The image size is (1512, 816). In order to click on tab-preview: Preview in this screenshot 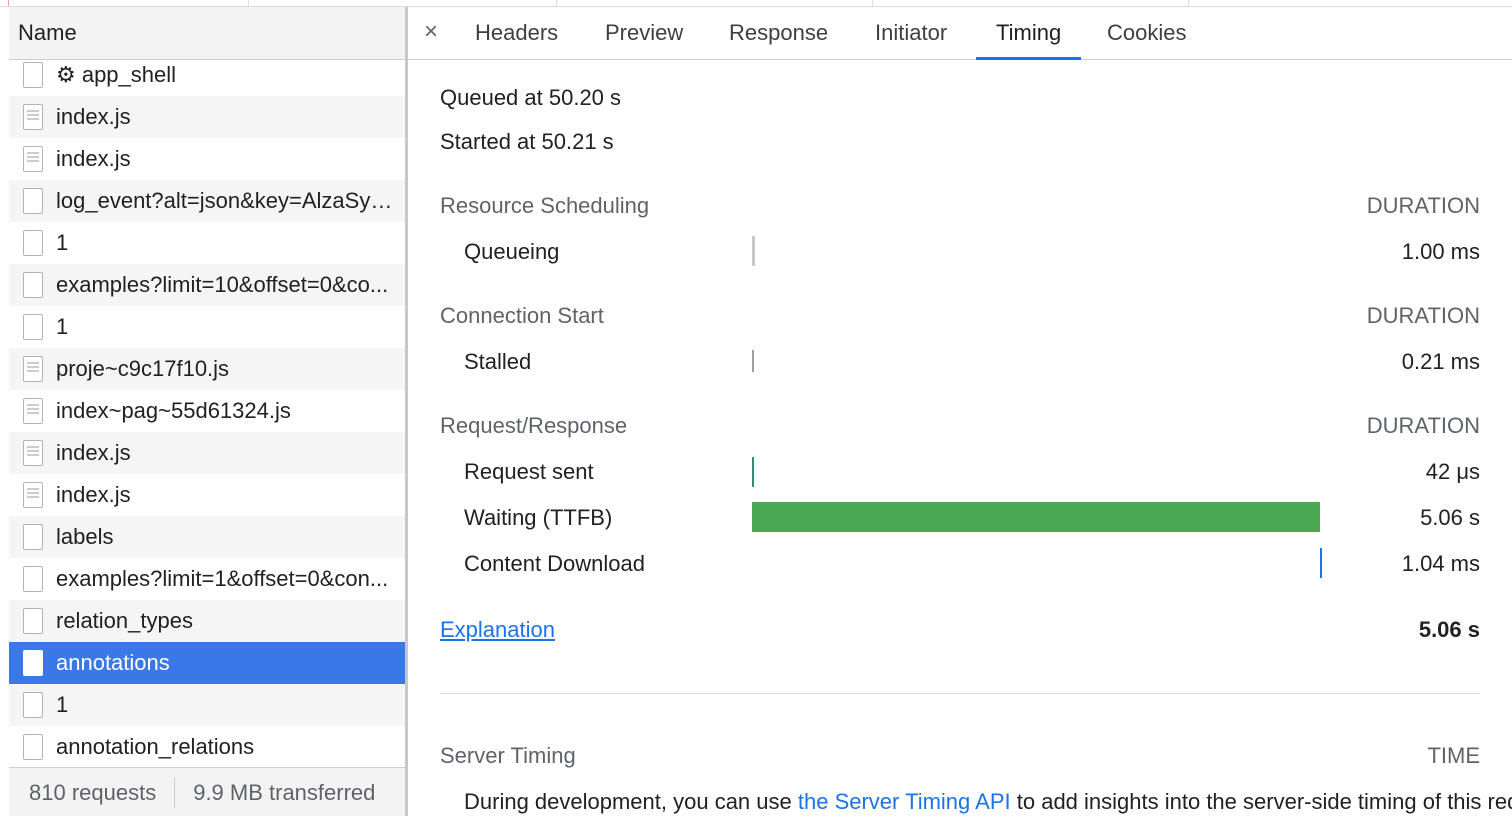, I will do `click(644, 33)`.